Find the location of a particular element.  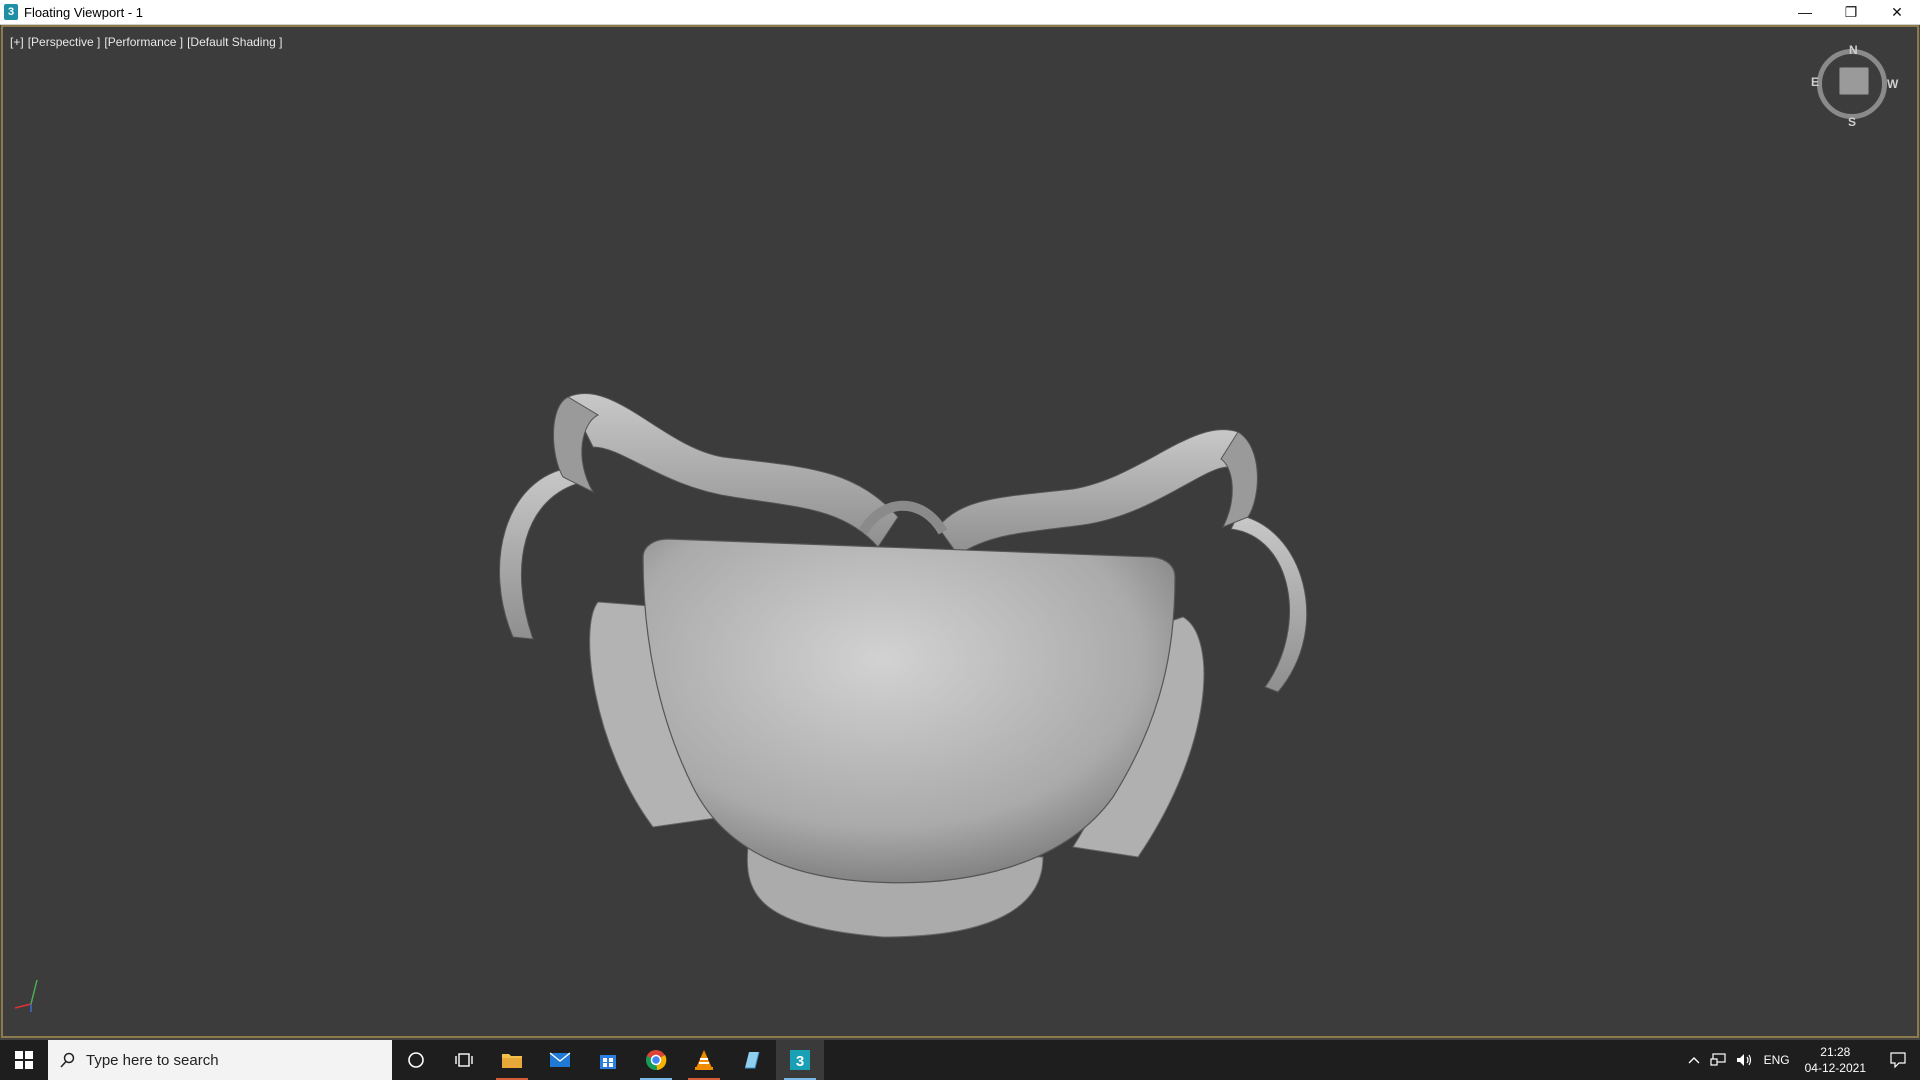

chrome-button is located at coordinates (656, 1060).